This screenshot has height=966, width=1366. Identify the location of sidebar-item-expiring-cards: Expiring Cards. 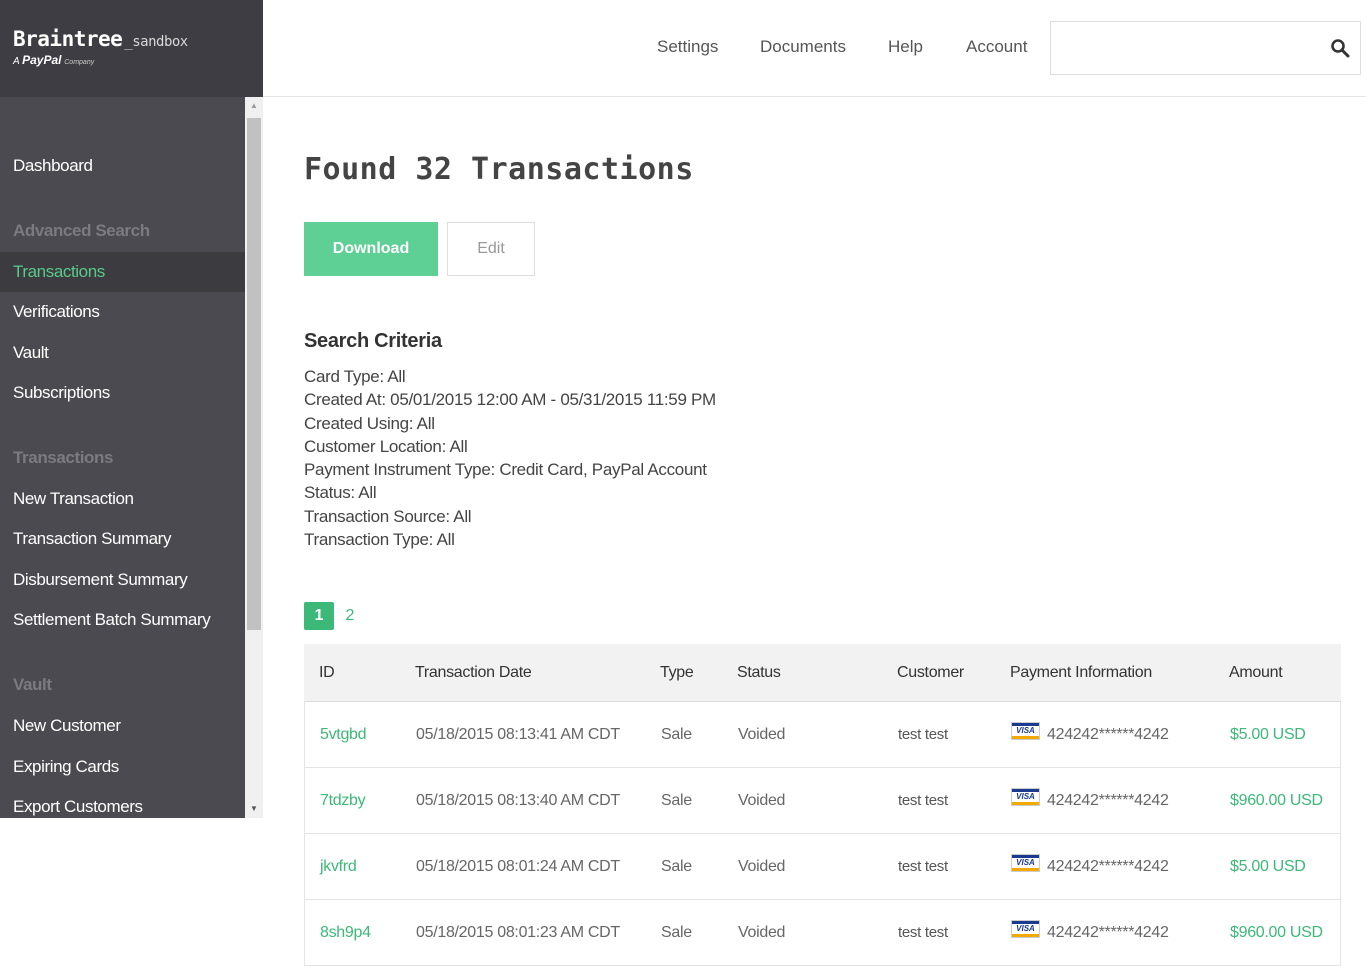
(122, 767).